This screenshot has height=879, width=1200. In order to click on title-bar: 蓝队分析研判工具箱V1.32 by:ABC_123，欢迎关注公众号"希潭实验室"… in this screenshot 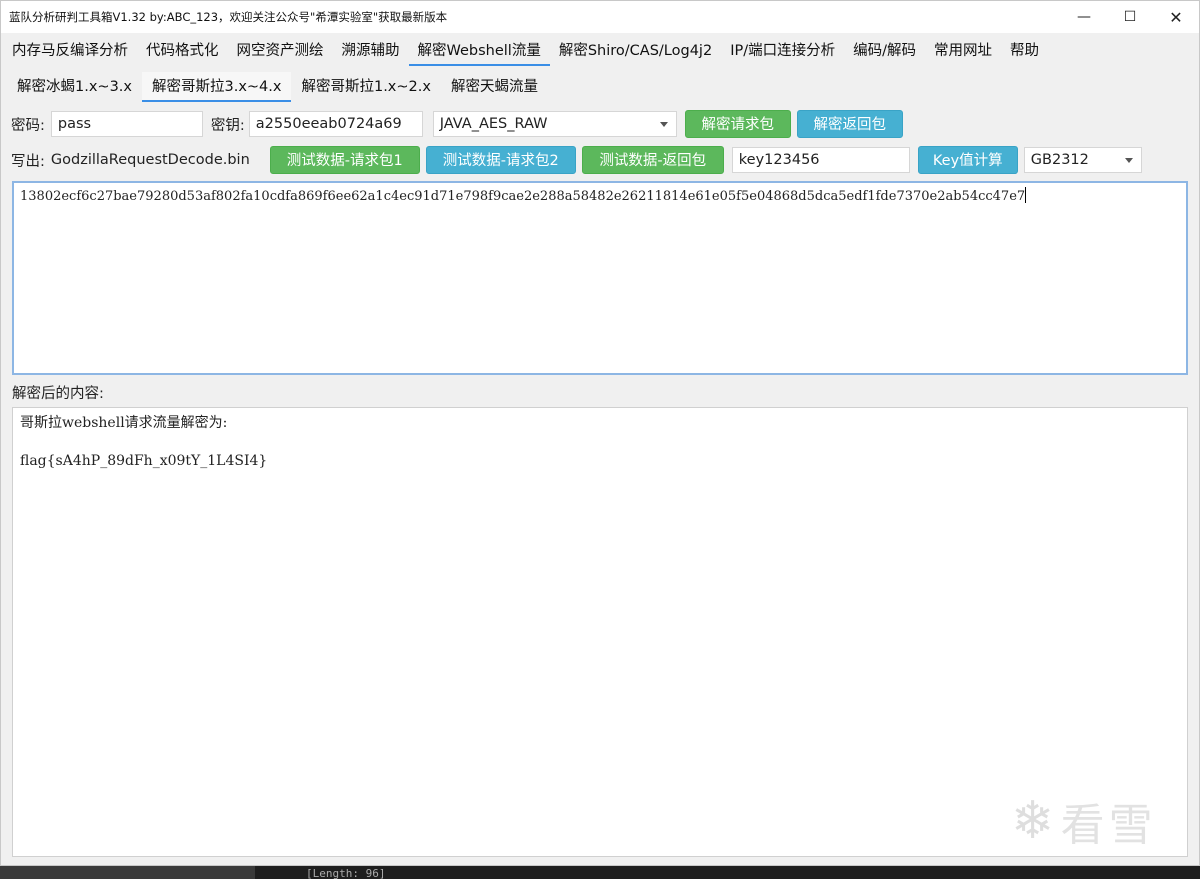, I will do `click(600, 17)`.